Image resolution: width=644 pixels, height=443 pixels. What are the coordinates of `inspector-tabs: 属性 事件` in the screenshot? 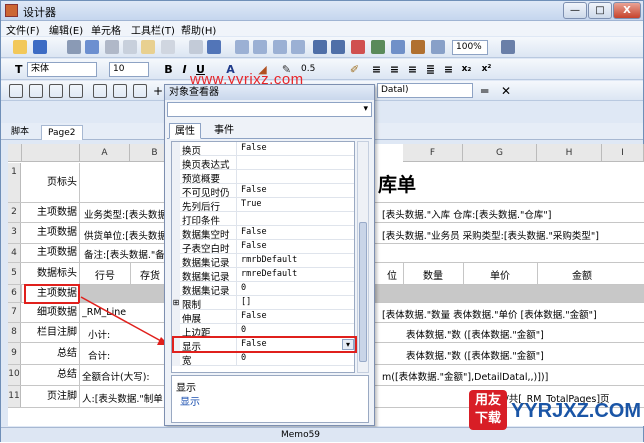 It's located at (269, 131).